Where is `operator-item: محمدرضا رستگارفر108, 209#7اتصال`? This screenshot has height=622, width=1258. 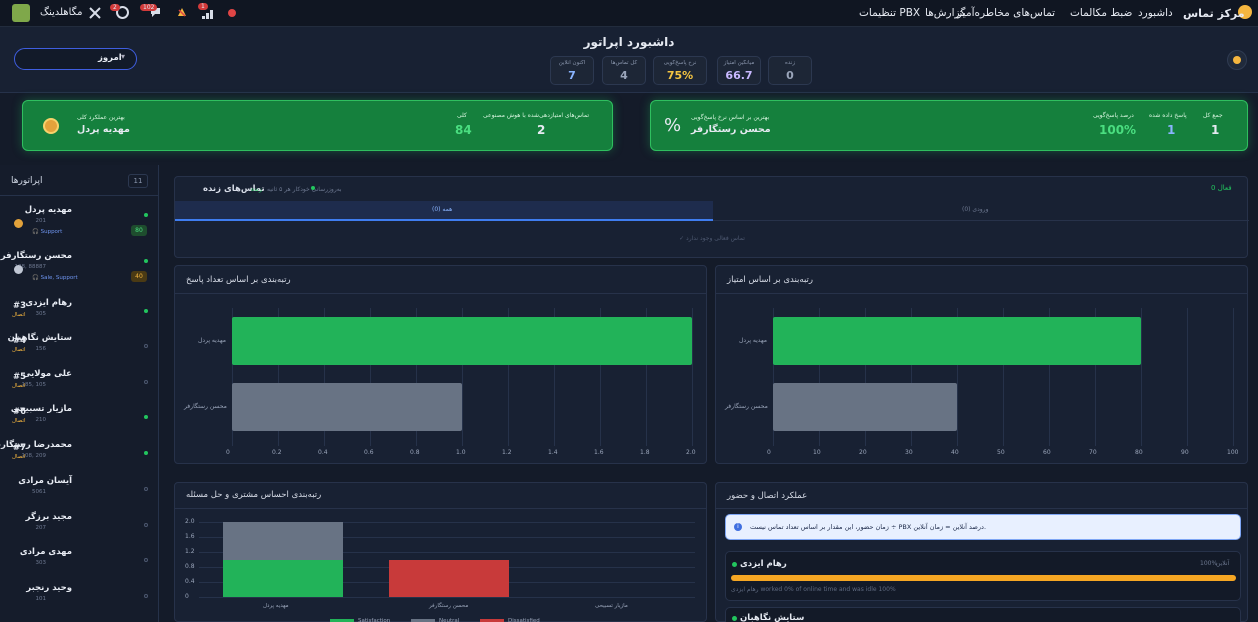 operator-item: محمدرضا رستگارفر108, 209#7اتصال is located at coordinates (79, 455).